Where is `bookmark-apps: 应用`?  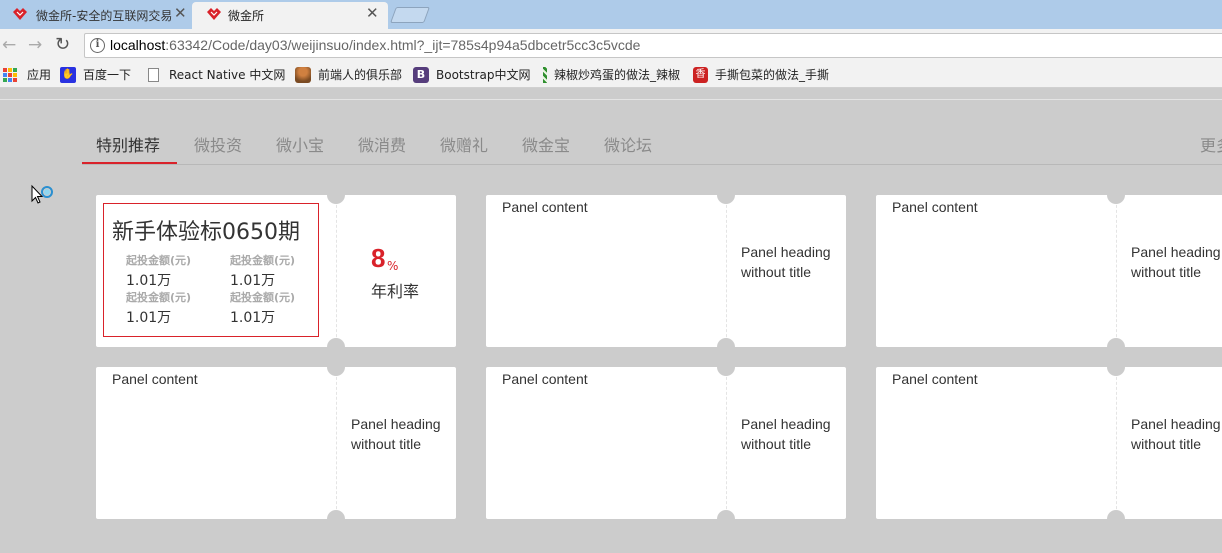 bookmark-apps: 应用 is located at coordinates (27, 74).